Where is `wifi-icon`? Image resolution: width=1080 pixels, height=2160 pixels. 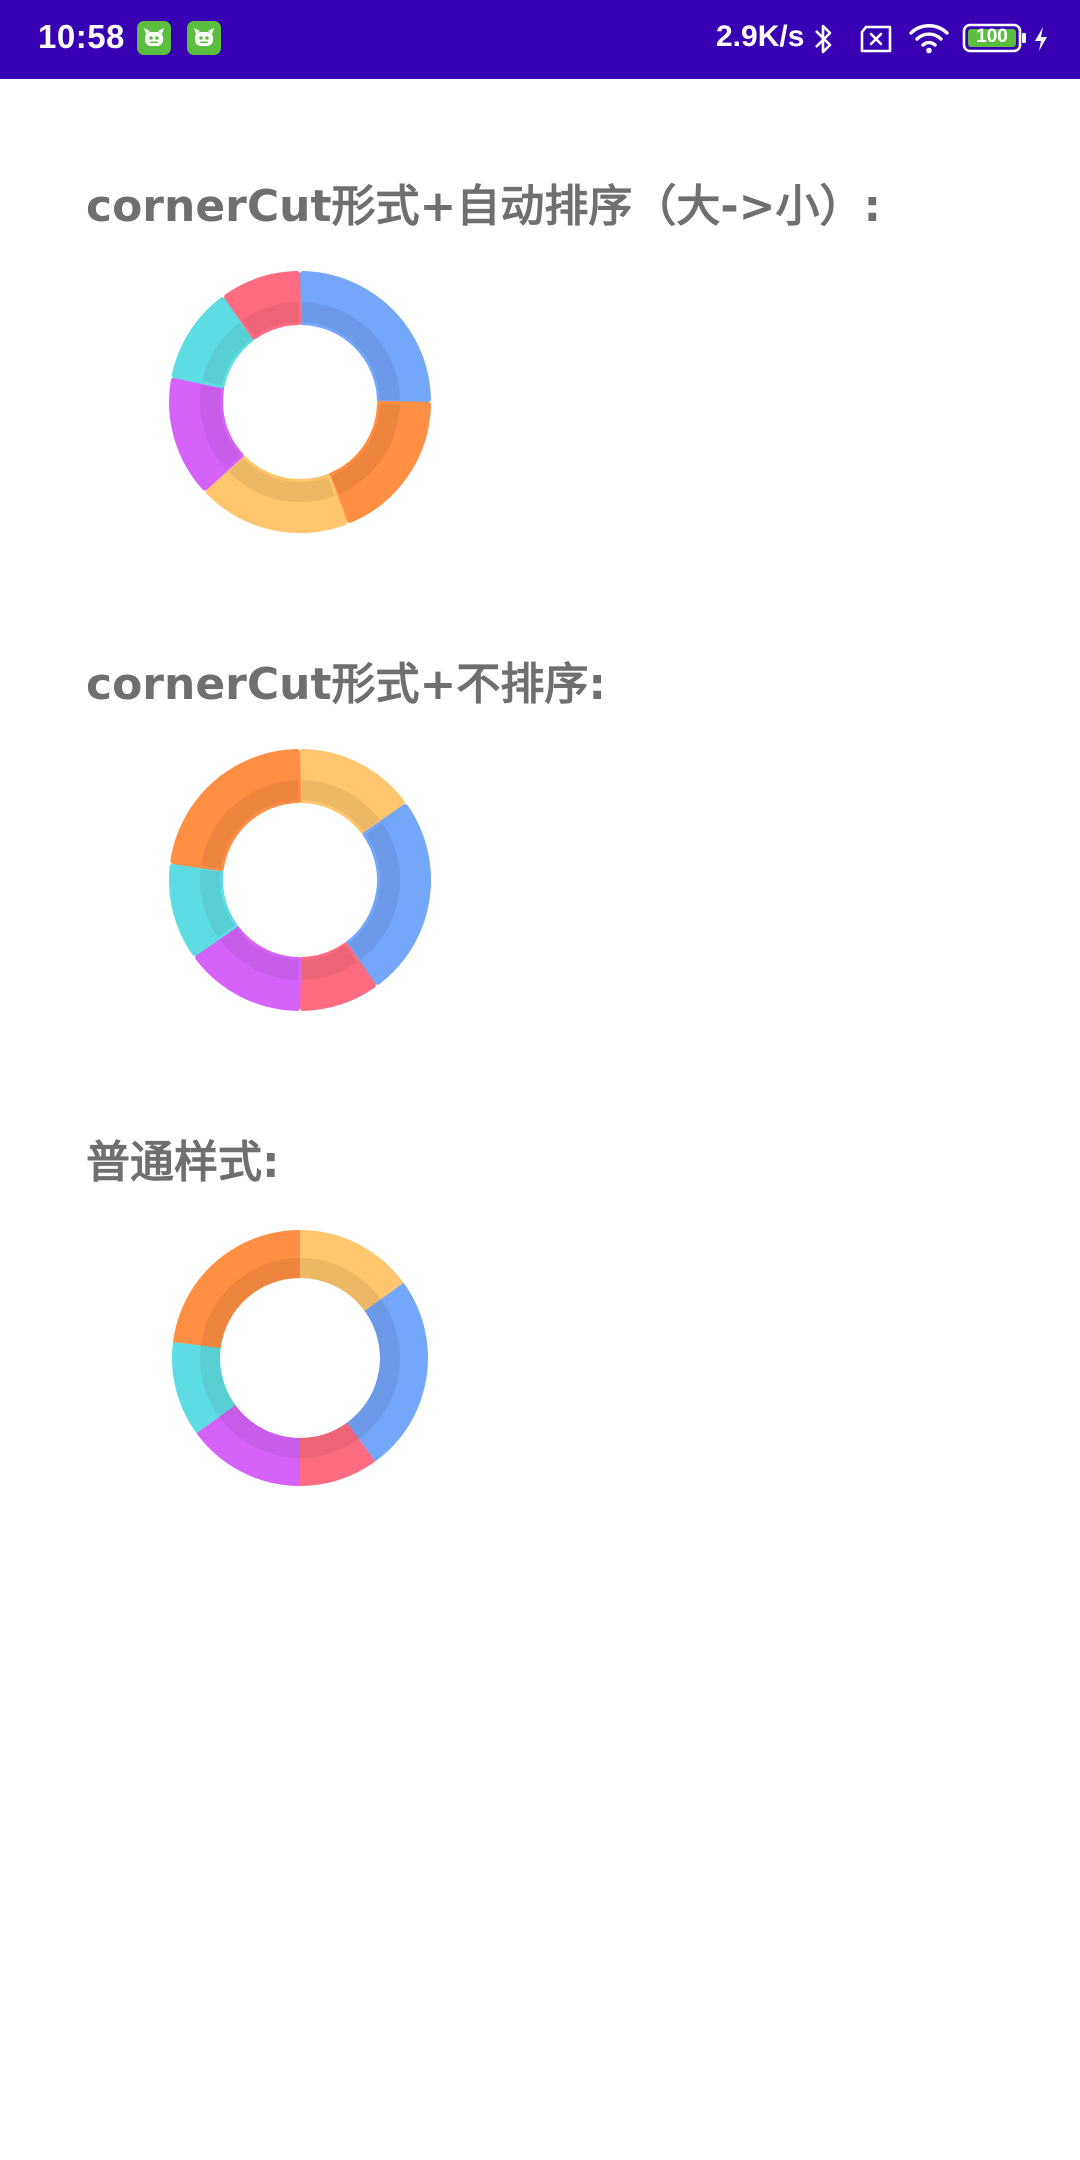 wifi-icon is located at coordinates (929, 40).